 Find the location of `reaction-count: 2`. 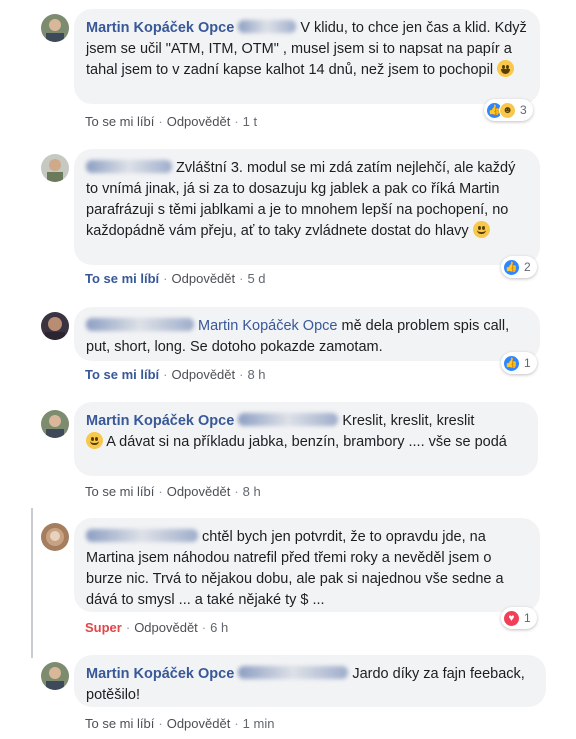

reaction-count: 2 is located at coordinates (527, 267).